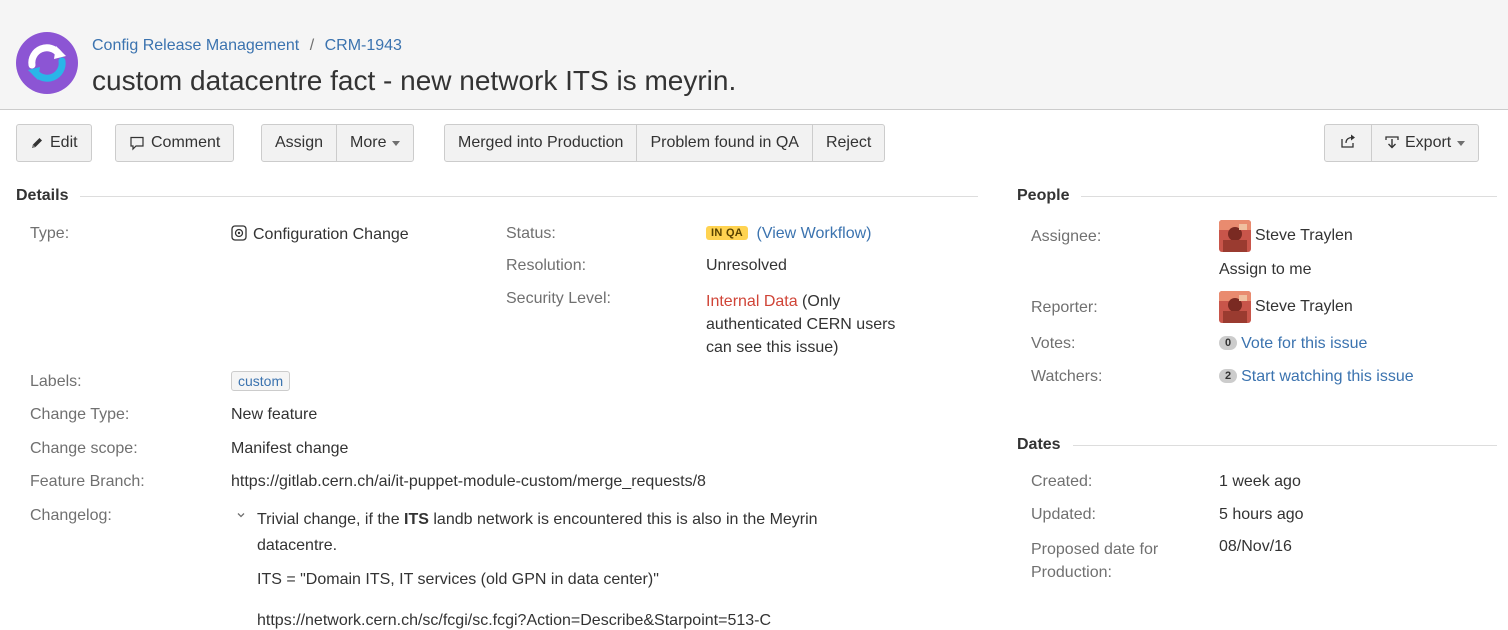 This screenshot has width=1508, height=630. What do you see at coordinates (531, 233) in the screenshot?
I see `status-label: Status:` at bounding box center [531, 233].